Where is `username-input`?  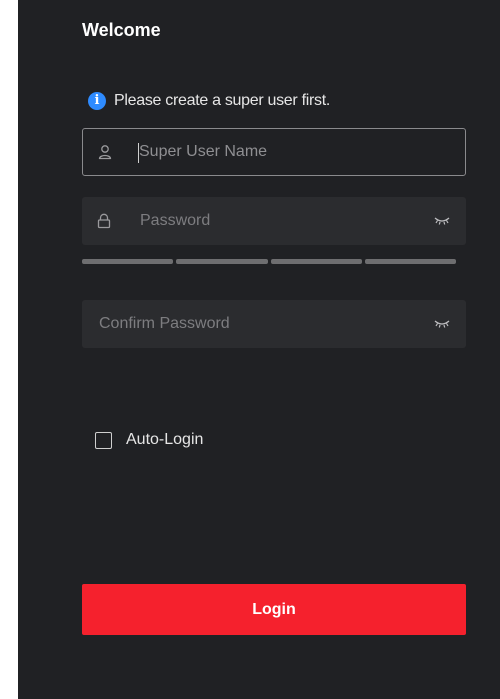
username-input is located at coordinates (297, 152).